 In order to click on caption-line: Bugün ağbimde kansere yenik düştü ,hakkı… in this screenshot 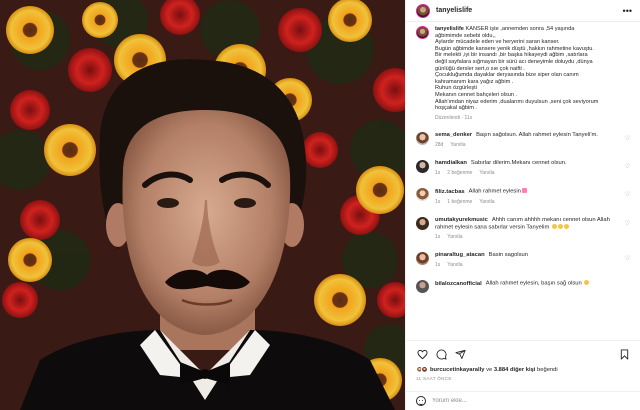, I will do `click(514, 48)`.